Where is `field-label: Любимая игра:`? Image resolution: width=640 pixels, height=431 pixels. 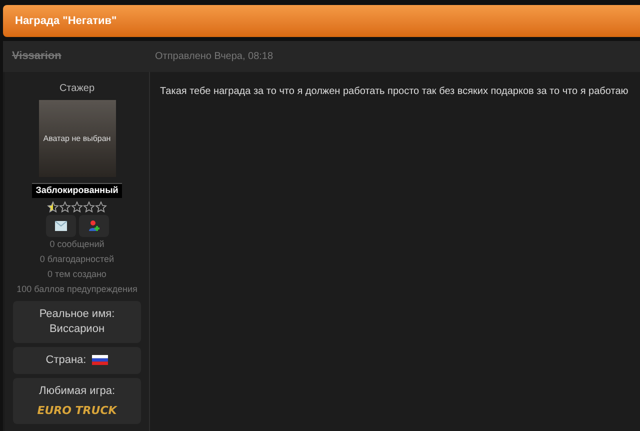 field-label: Любимая игра: is located at coordinates (77, 391).